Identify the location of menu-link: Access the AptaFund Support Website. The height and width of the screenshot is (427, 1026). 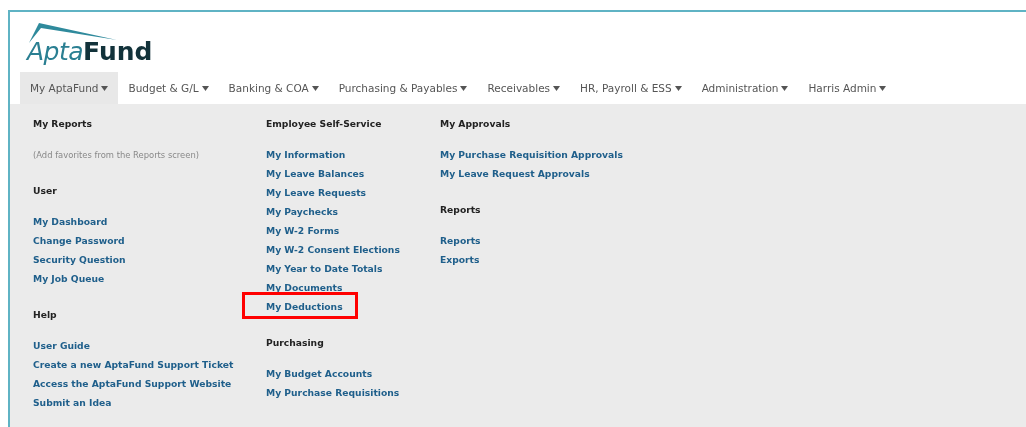
(132, 383).